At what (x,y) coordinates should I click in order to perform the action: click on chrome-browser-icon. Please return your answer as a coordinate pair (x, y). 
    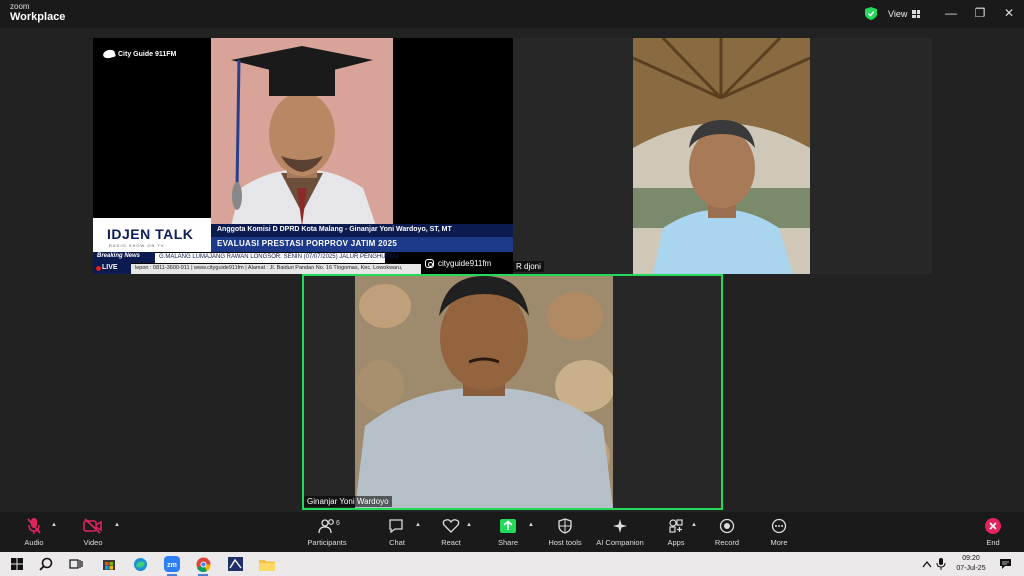
    Looking at the image, I should click on (203, 565).